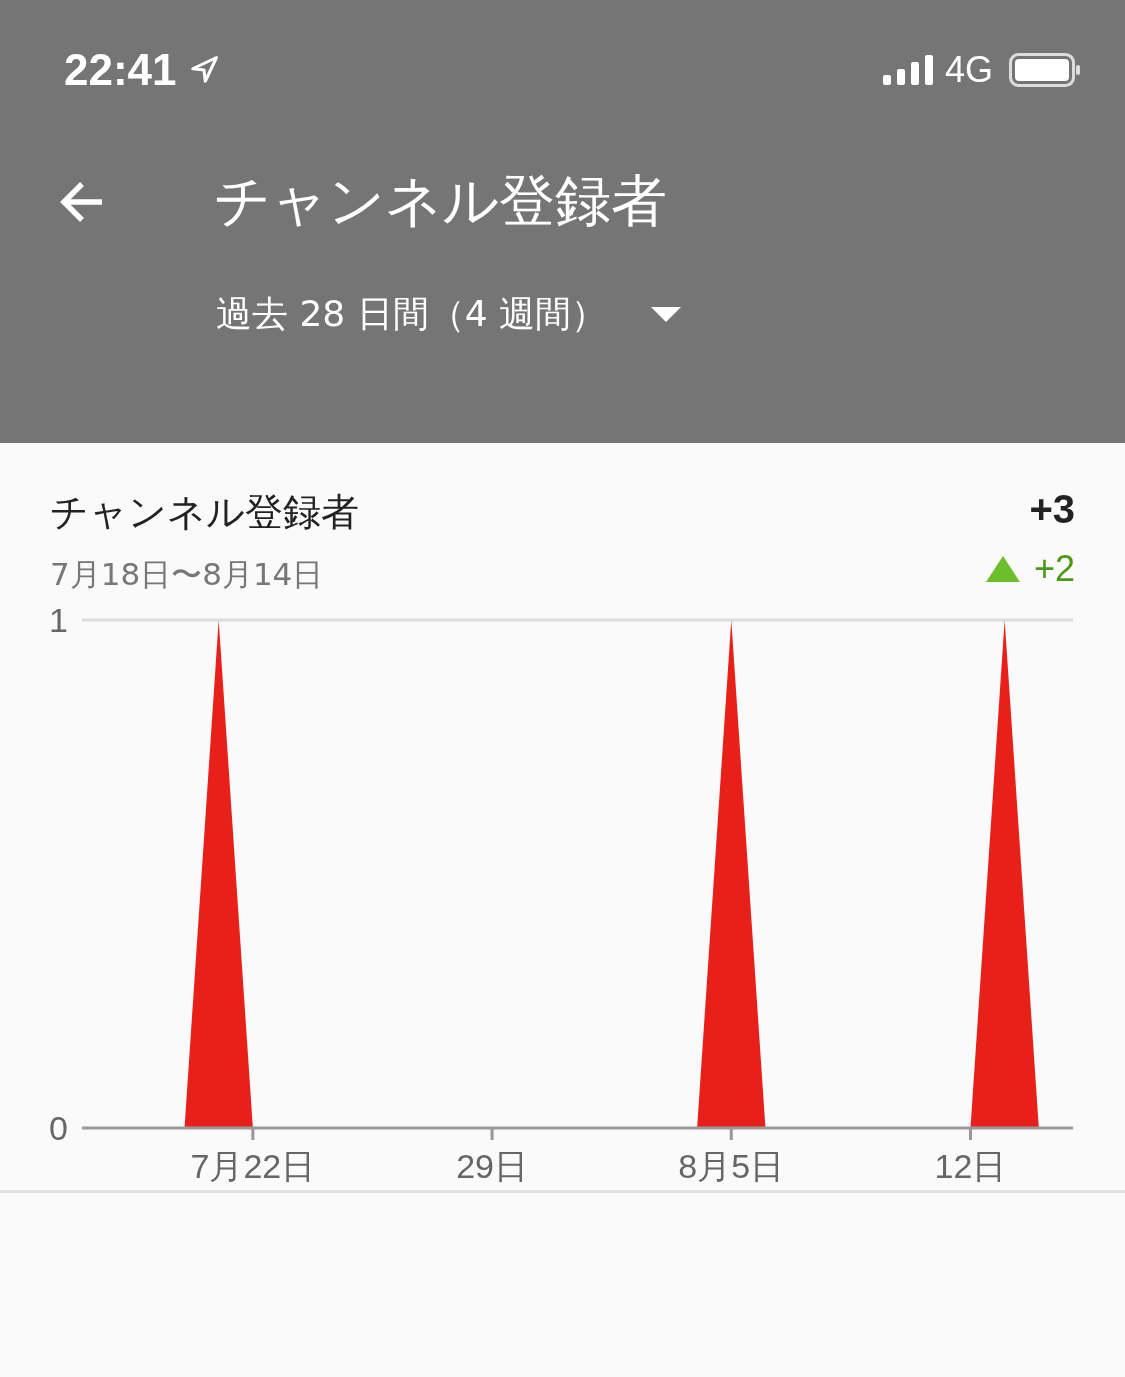 Image resolution: width=1125 pixels, height=1377 pixels. I want to click on x-axis-label: 7月22日, so click(253, 1166).